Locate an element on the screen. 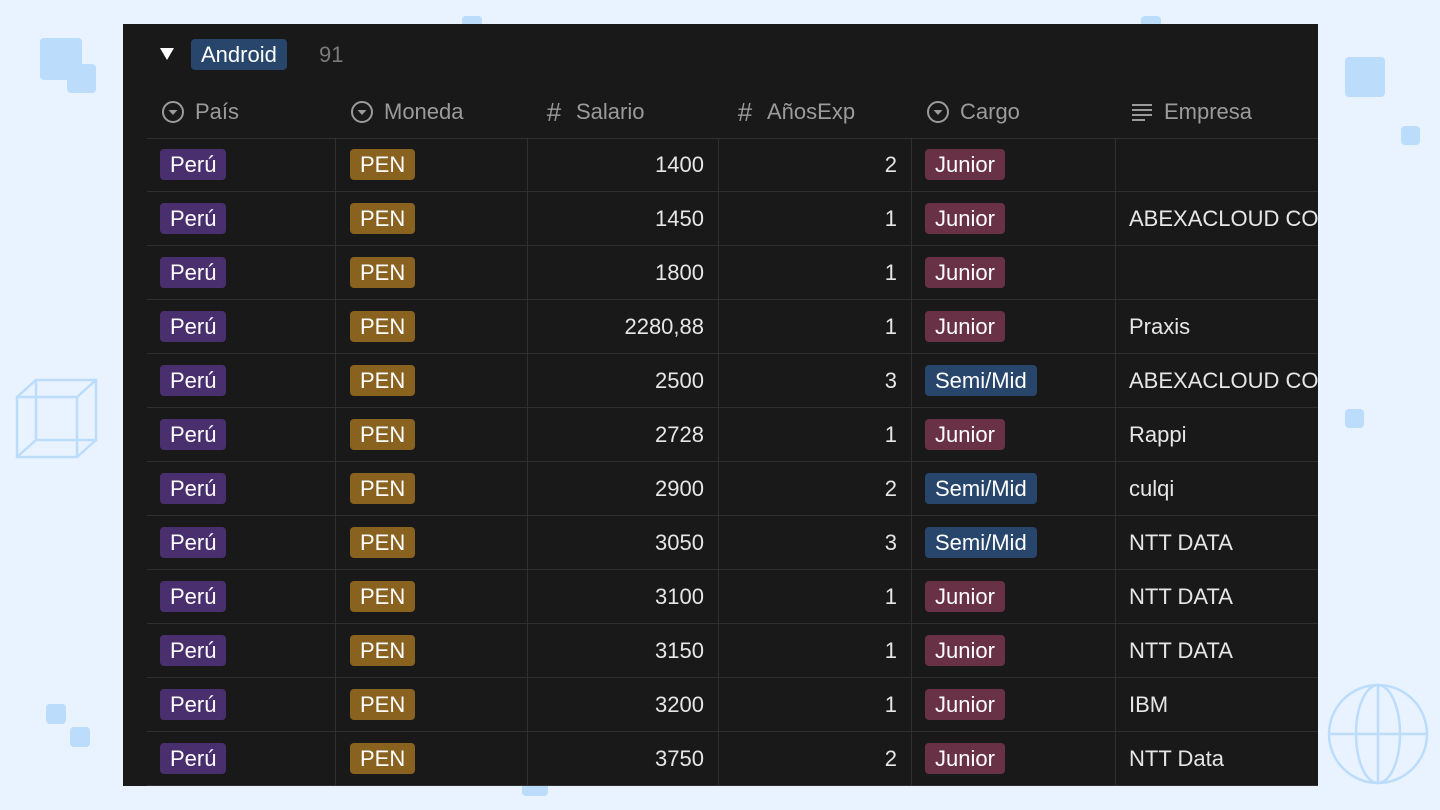 The width and height of the screenshot is (1440, 810). cube-outline-icon is located at coordinates (56, 418).